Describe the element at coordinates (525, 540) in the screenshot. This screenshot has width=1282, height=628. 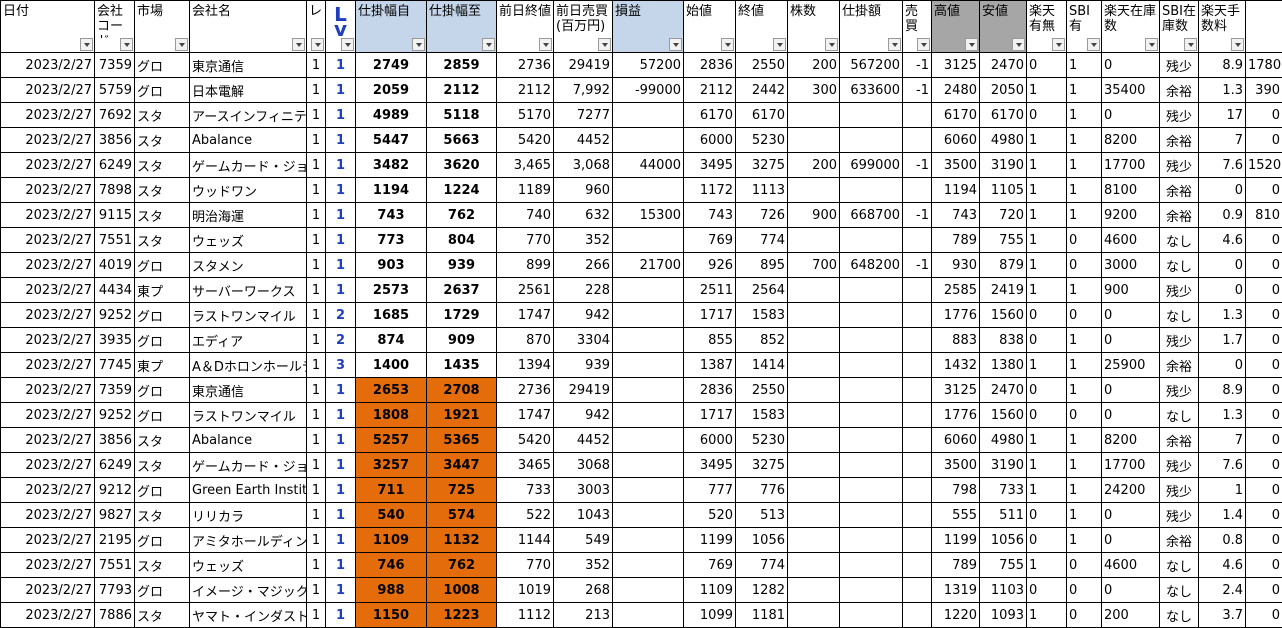
I see `table-cell: 1144` at that location.